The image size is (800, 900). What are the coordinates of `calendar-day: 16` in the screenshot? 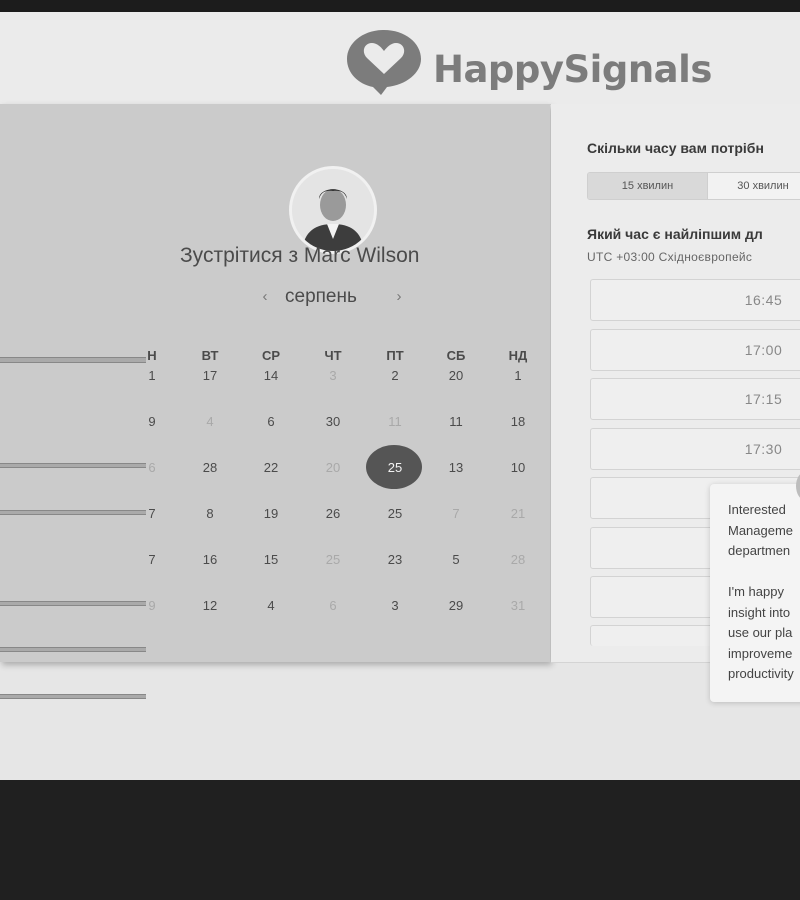 It's located at (210, 559).